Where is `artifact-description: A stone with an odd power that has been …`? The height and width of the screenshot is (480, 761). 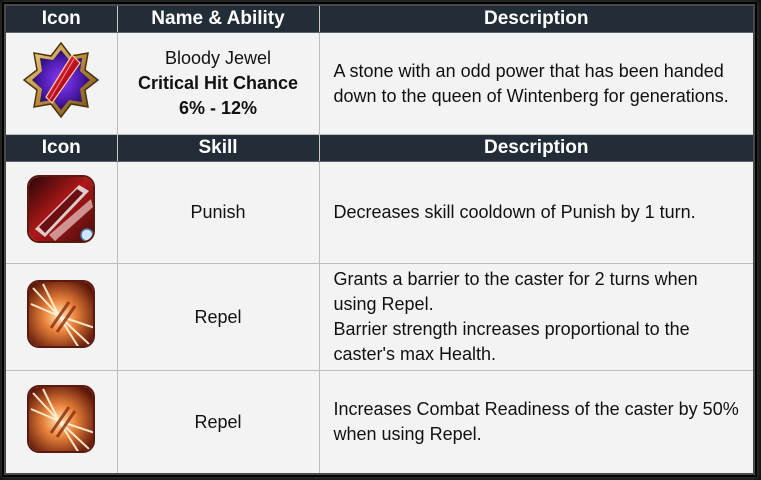 artifact-description: A stone with an odd power that has been … is located at coordinates (536, 84).